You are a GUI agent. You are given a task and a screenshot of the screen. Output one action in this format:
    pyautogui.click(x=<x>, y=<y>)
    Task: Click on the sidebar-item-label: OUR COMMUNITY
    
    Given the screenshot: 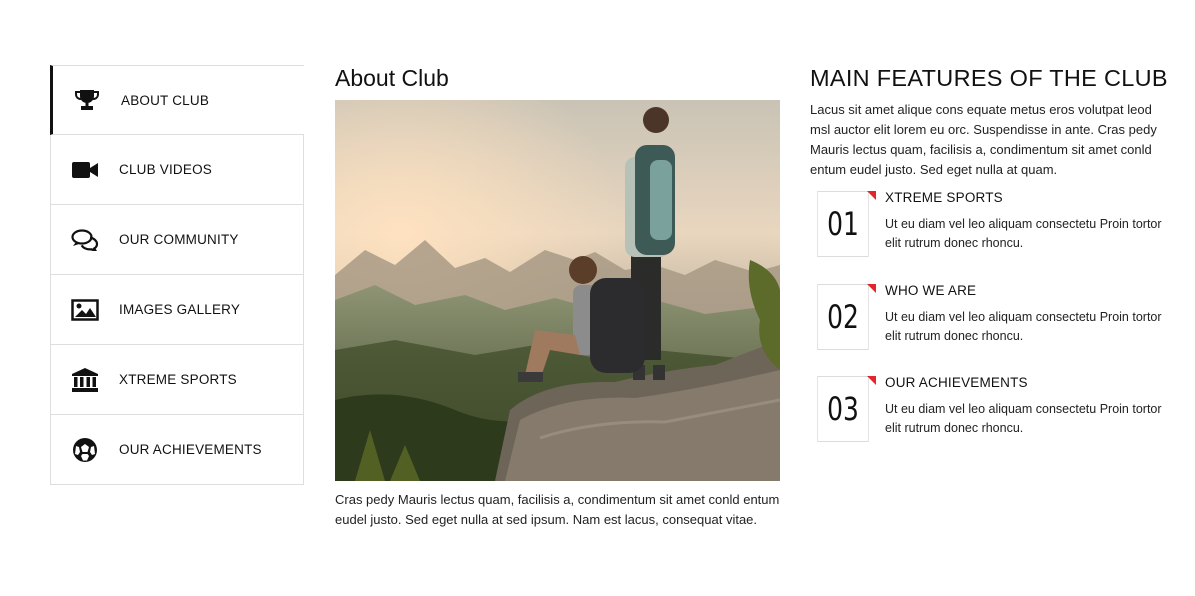 What is the action you would take?
    pyautogui.click(x=179, y=239)
    